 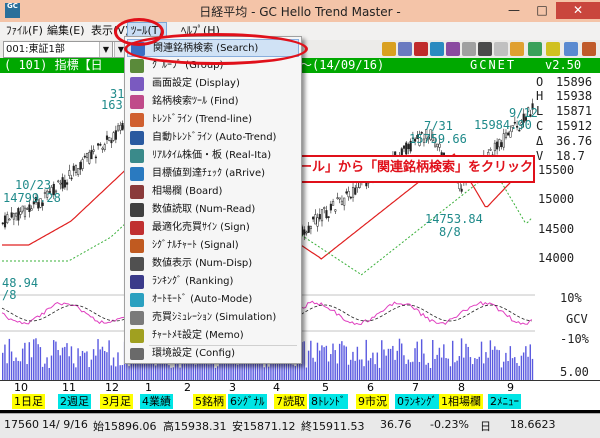 What do you see at coordinates (533, 424) in the screenshot?
I see `status-value: 18.6623` at bounding box center [533, 424].